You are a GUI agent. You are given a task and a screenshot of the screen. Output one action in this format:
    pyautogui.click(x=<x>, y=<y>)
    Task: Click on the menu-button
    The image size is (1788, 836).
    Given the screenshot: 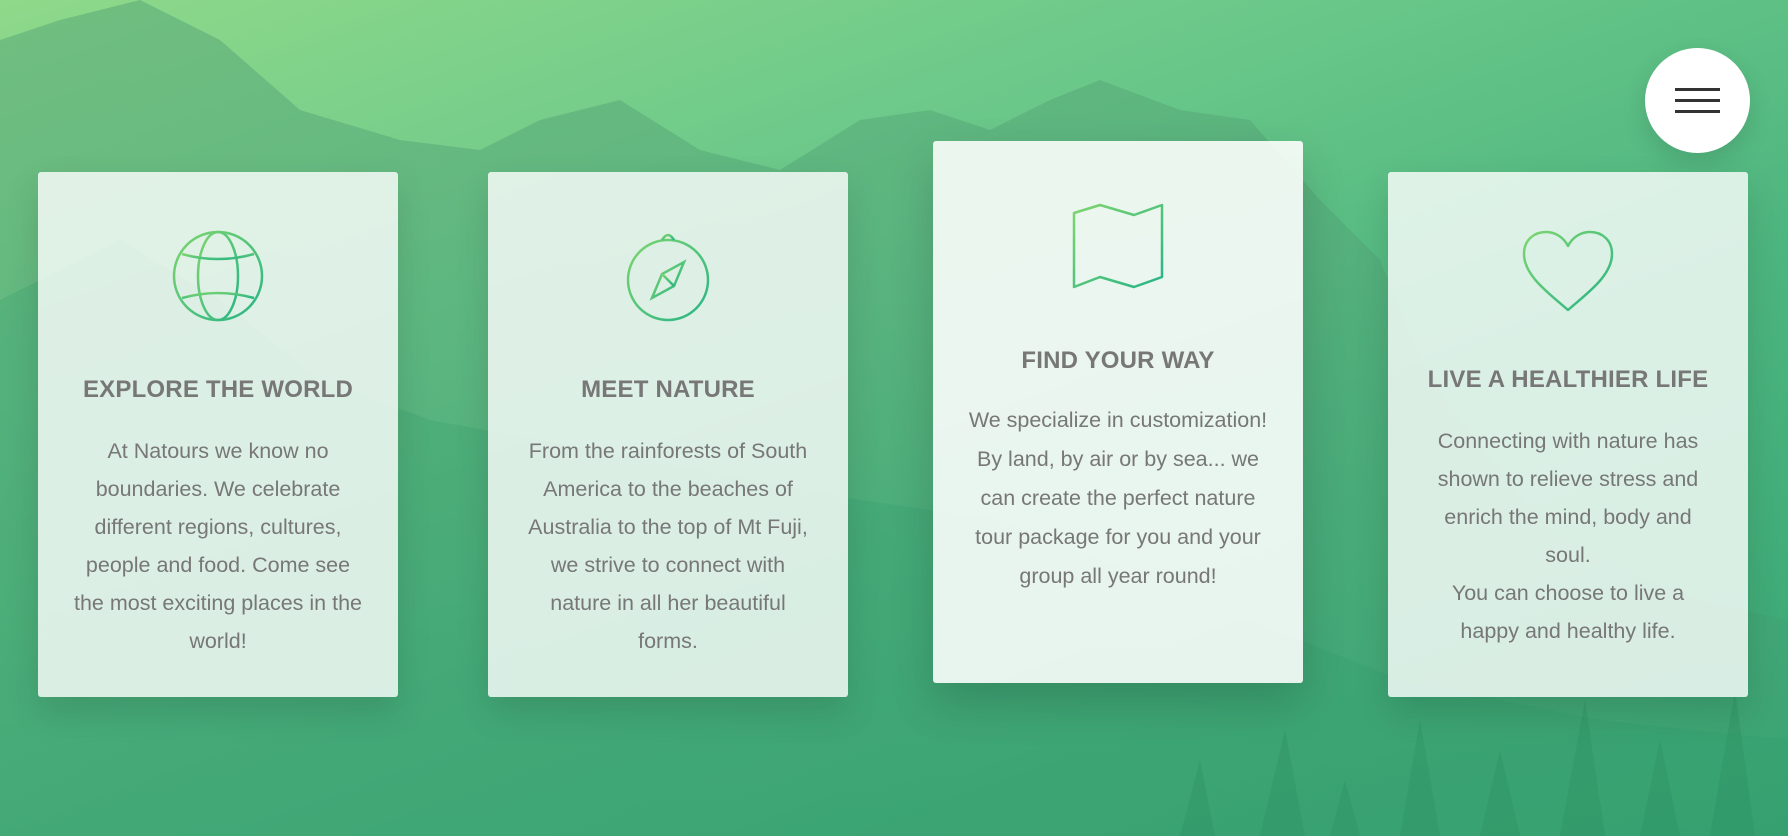 What is the action you would take?
    pyautogui.click(x=1697, y=100)
    